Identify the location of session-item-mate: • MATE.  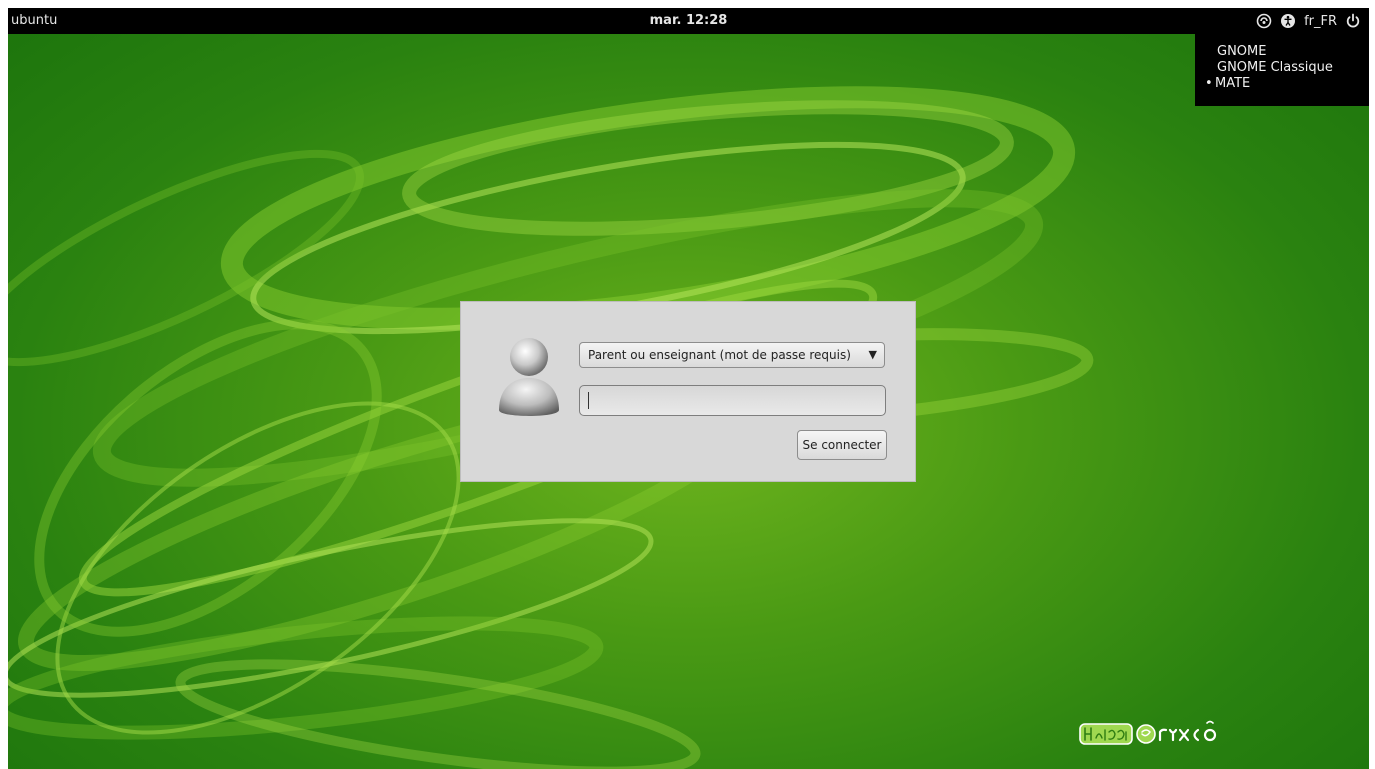
(1228, 84).